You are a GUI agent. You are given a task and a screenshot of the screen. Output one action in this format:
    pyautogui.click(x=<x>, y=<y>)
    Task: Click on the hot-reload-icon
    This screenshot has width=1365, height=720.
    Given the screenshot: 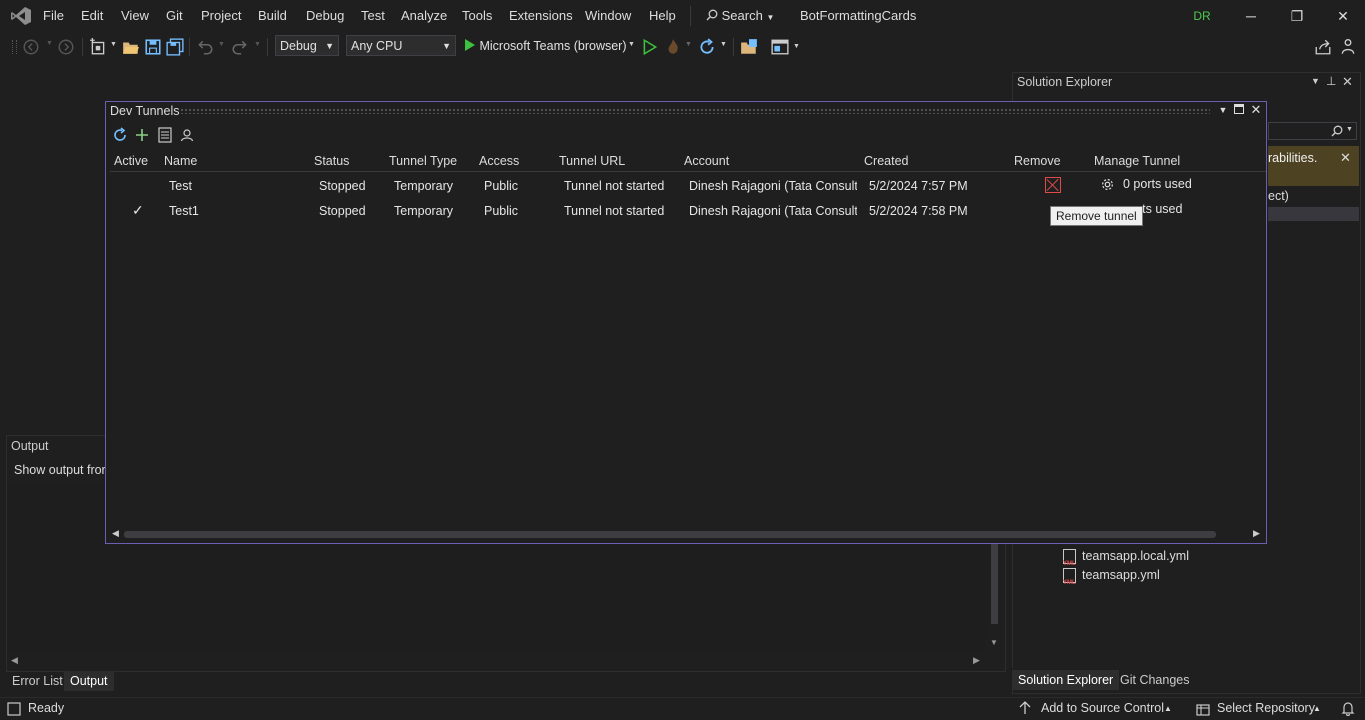 What is the action you would take?
    pyautogui.click(x=673, y=47)
    